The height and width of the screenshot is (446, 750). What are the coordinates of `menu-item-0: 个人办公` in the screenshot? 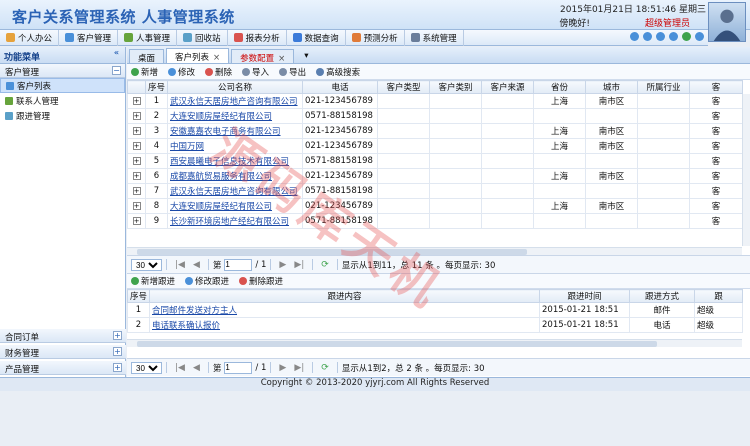 It's located at (30, 37).